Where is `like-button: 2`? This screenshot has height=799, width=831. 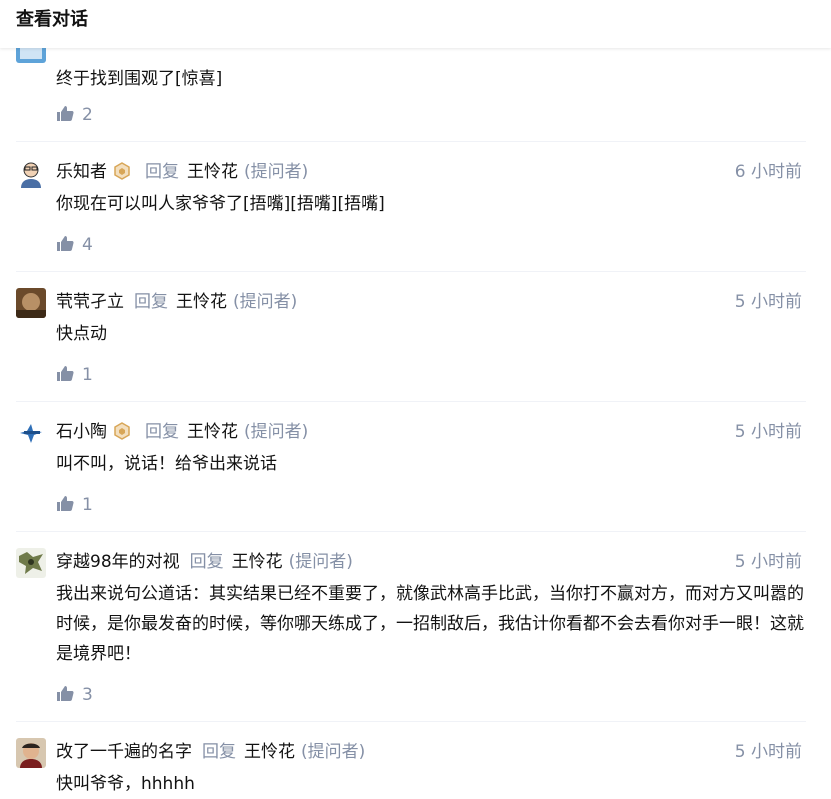 like-button: 2 is located at coordinates (74, 115).